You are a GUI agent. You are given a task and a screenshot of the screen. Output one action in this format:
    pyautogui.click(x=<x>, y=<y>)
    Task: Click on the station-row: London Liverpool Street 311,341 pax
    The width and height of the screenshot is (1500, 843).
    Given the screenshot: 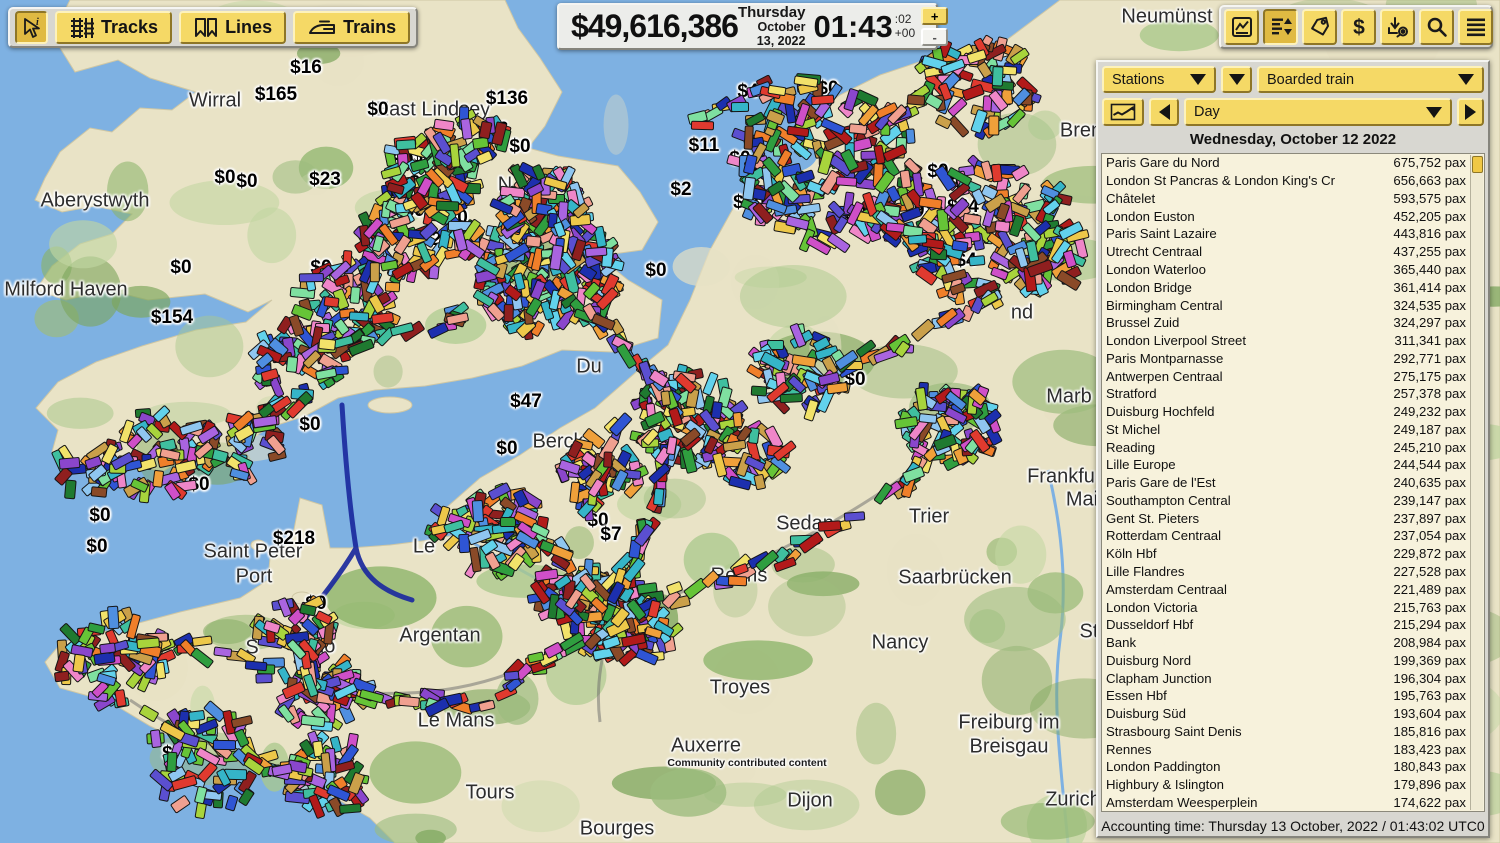 What is the action you would take?
    pyautogui.click(x=1293, y=341)
    